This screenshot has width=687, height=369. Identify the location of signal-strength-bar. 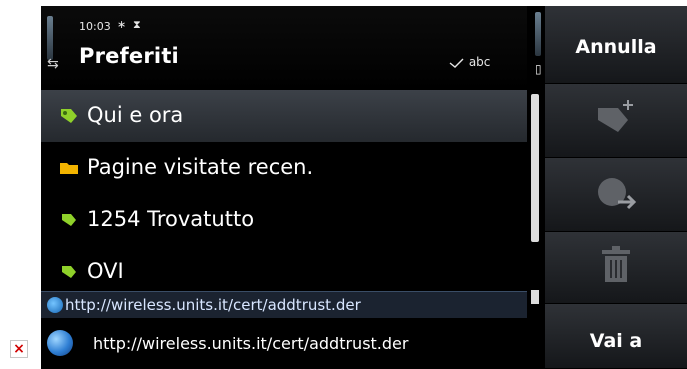
(50, 38).